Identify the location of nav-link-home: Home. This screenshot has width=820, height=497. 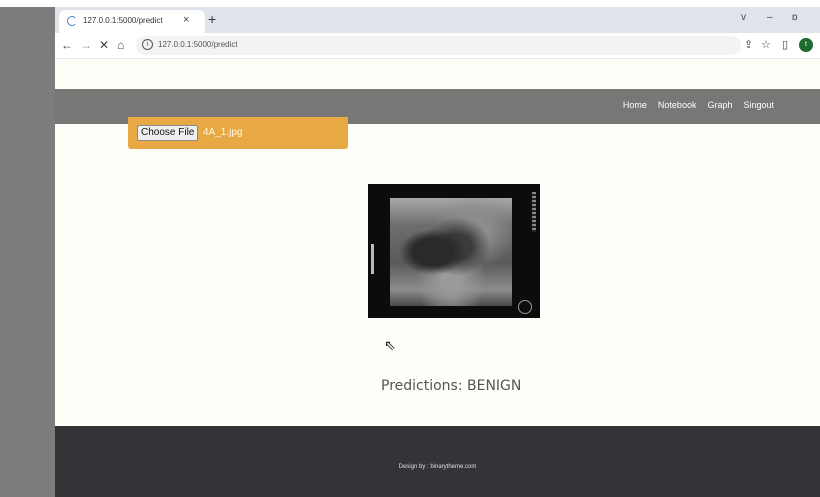
(635, 105).